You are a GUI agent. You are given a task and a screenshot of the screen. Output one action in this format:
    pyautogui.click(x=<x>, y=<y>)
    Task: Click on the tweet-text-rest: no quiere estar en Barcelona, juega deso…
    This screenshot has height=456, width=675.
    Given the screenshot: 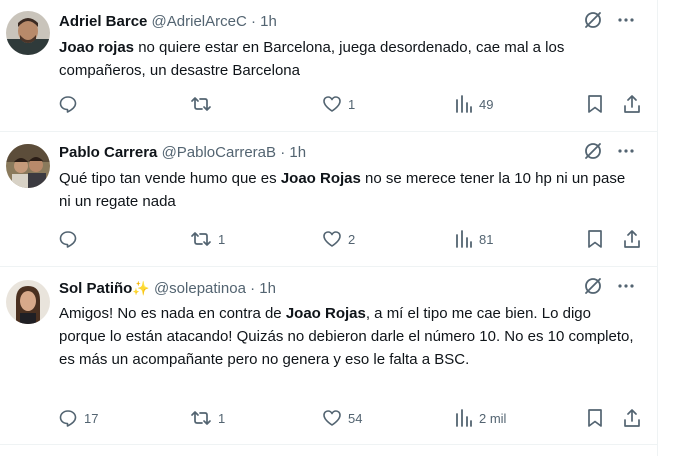 What is the action you would take?
    pyautogui.click(x=312, y=59)
    